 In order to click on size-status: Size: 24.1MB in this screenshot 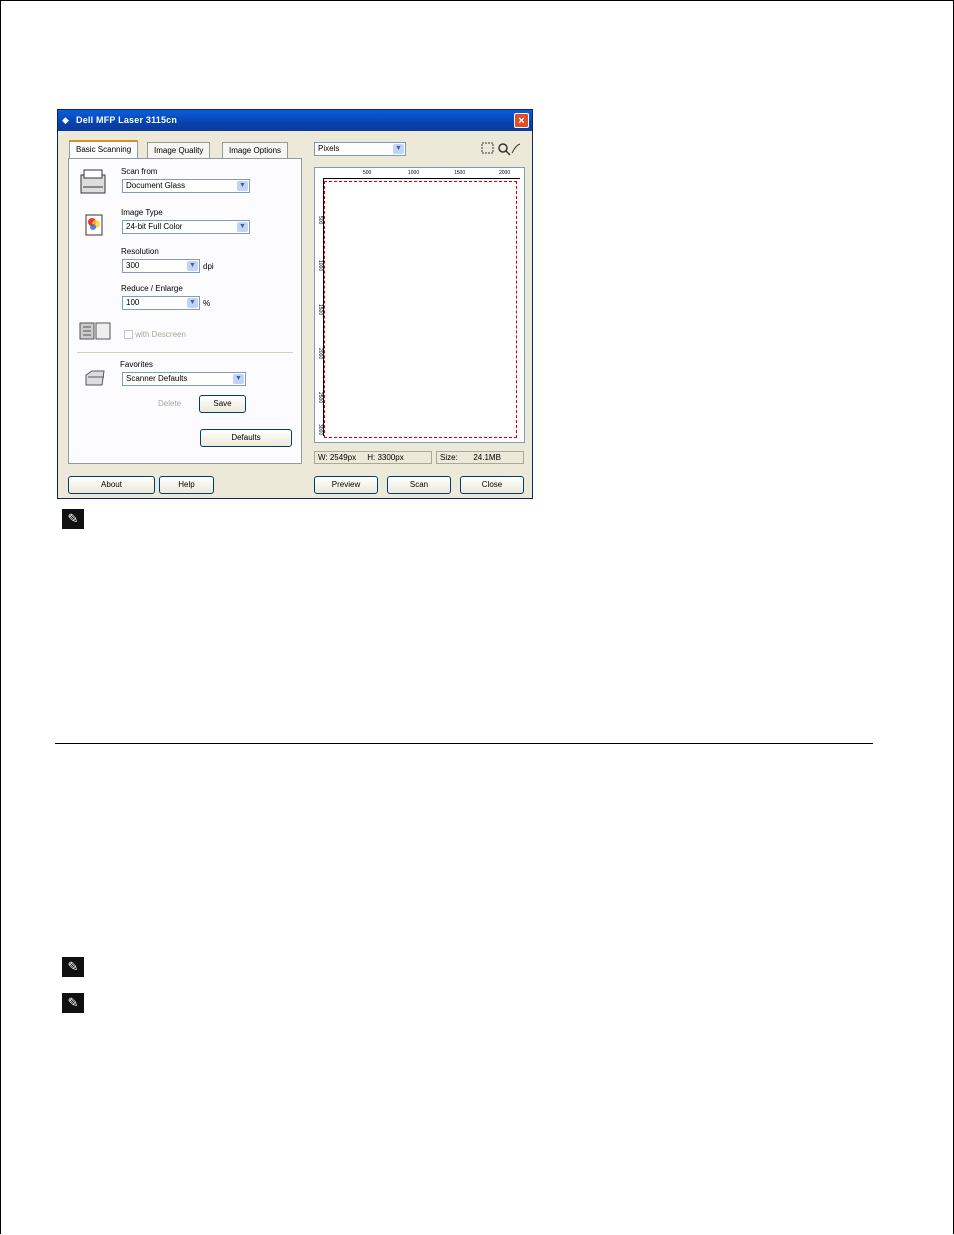, I will do `click(480, 457)`.